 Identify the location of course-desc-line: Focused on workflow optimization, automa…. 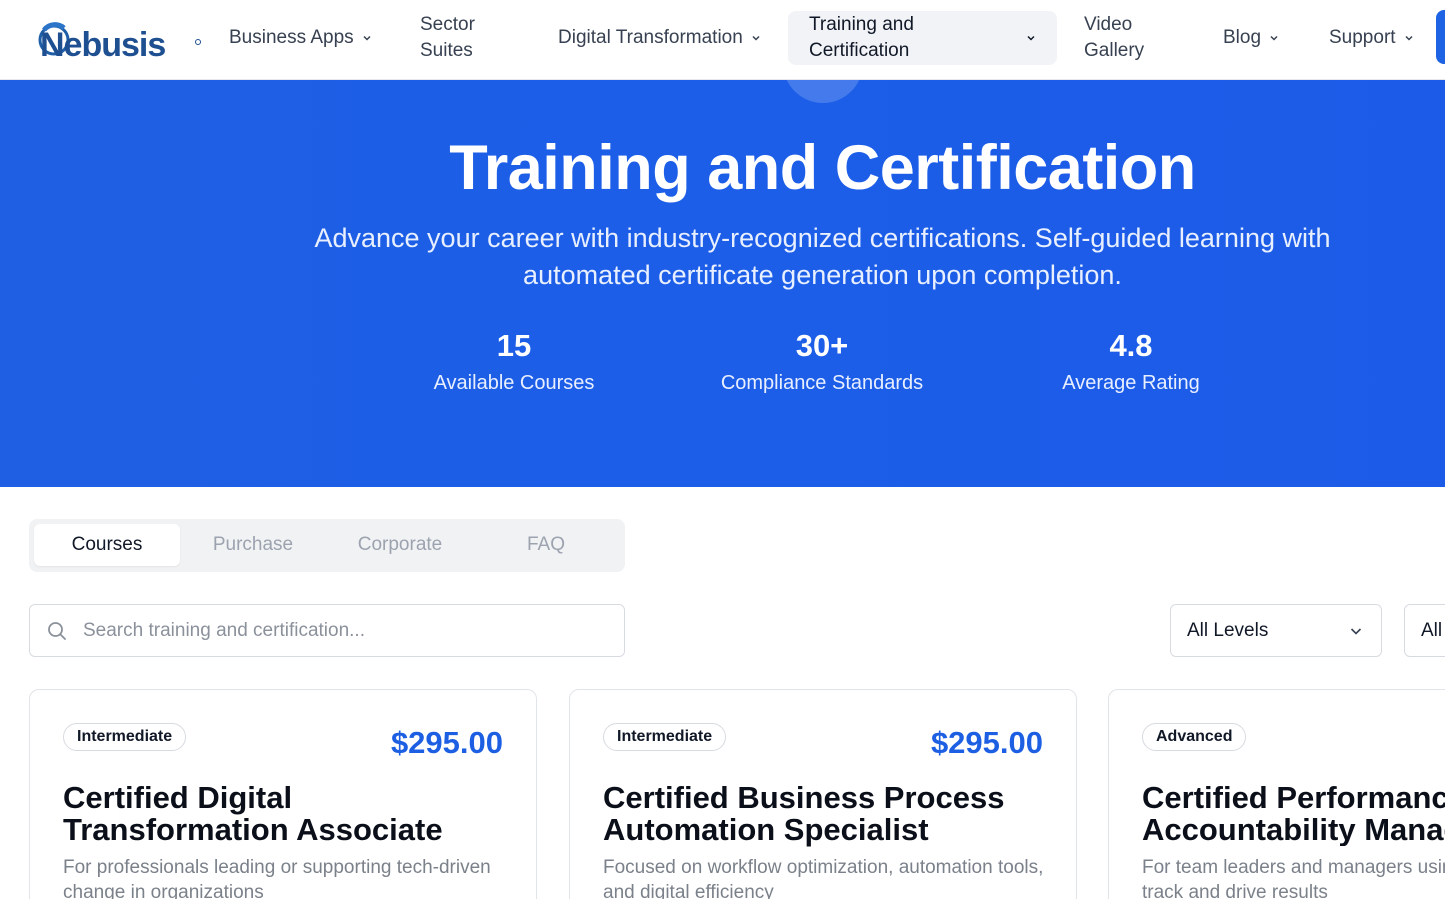
(823, 867).